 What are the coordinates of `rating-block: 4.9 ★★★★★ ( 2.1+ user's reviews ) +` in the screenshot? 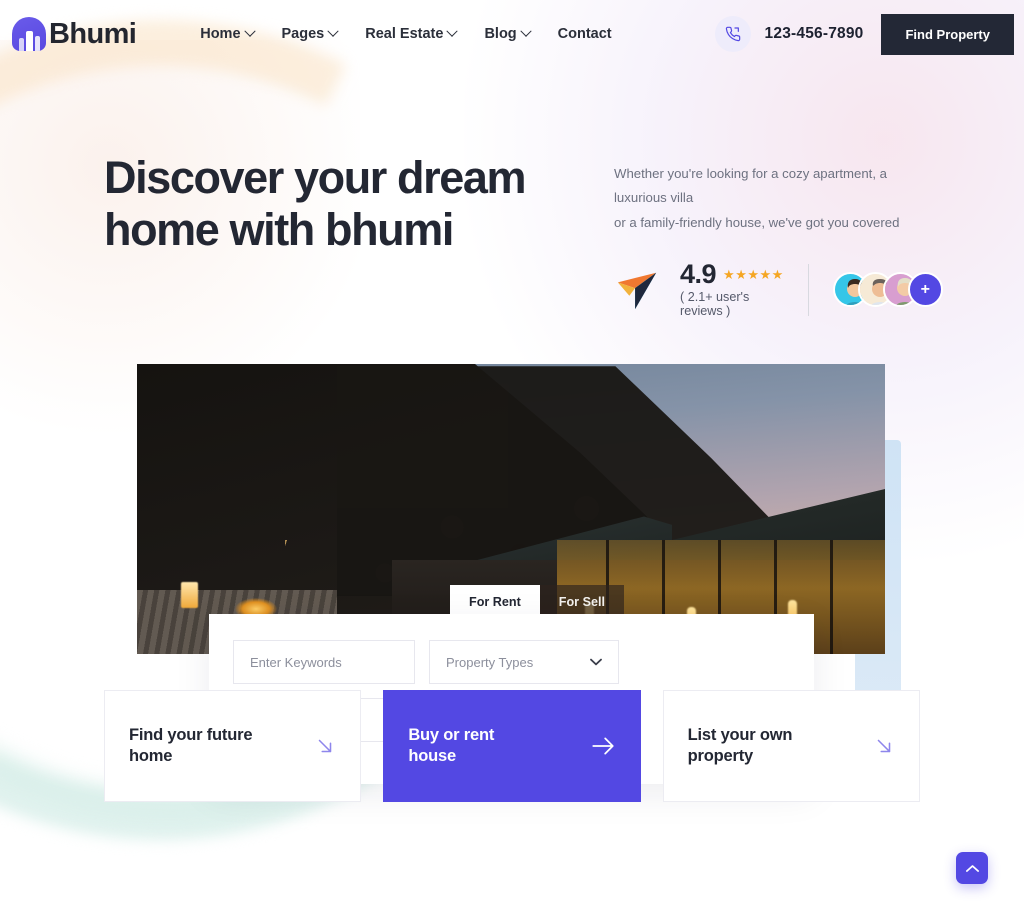 It's located at (778, 289).